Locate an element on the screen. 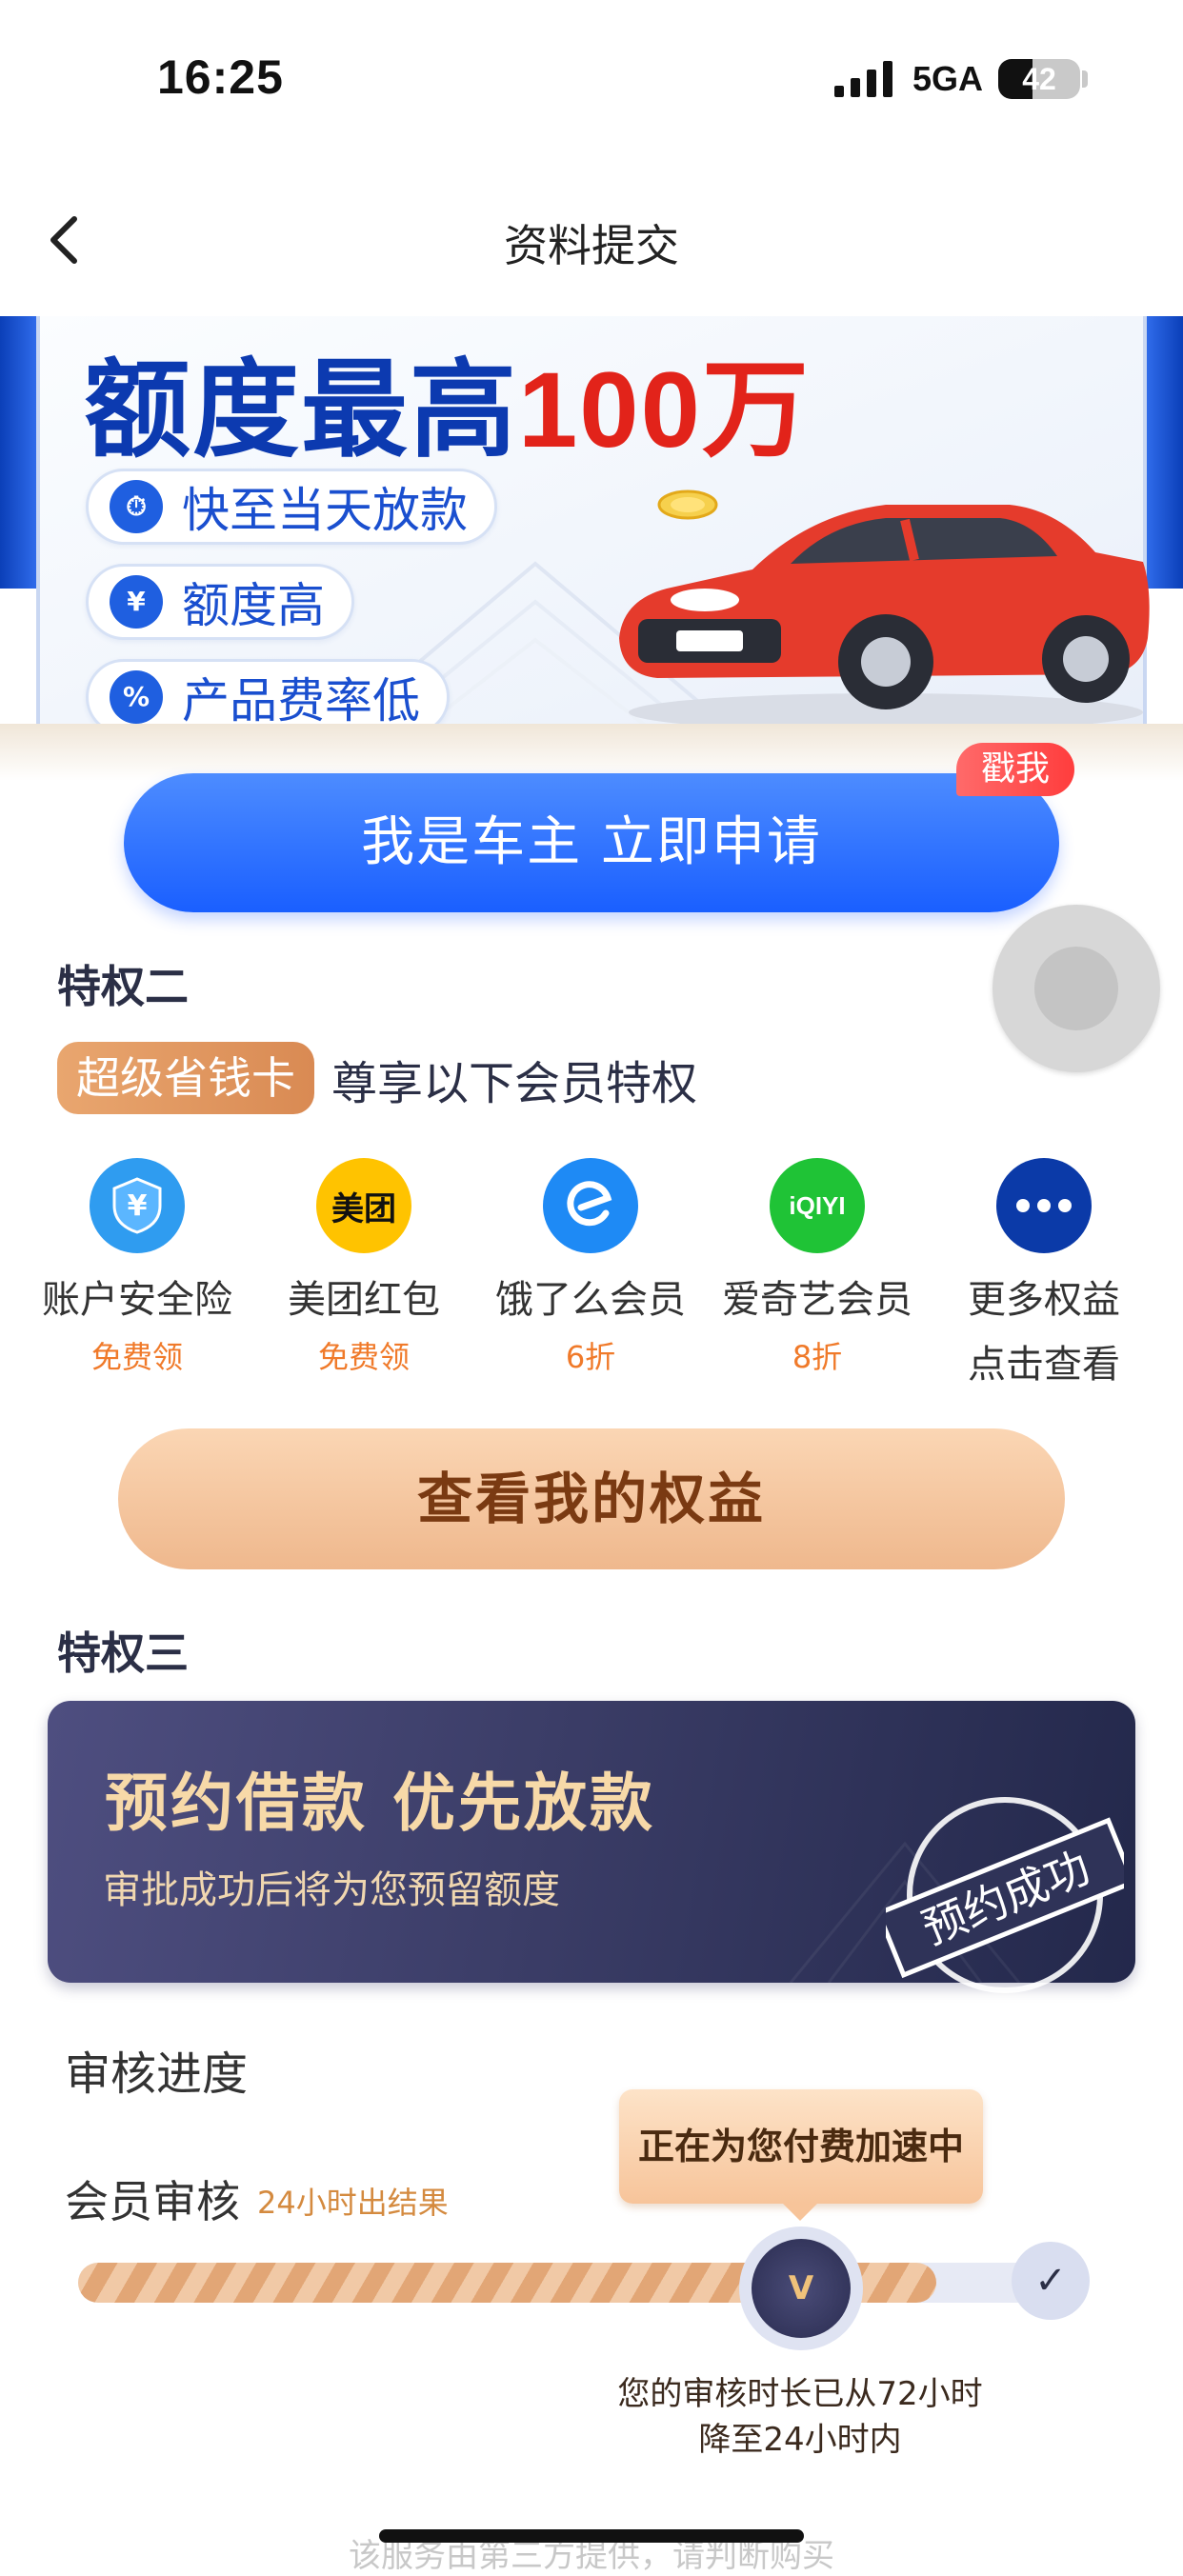 This screenshot has height=2576, width=1183. vip-medal-icon: V is located at coordinates (801, 2288).